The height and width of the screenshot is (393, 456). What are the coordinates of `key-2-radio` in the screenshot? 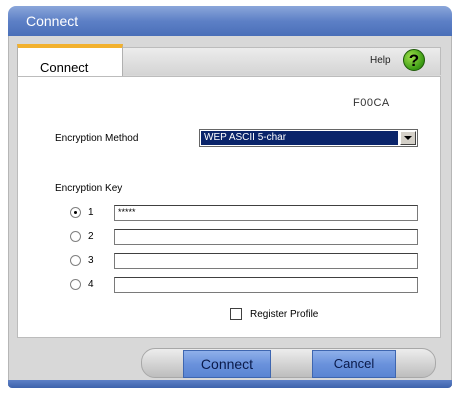 It's located at (75, 236).